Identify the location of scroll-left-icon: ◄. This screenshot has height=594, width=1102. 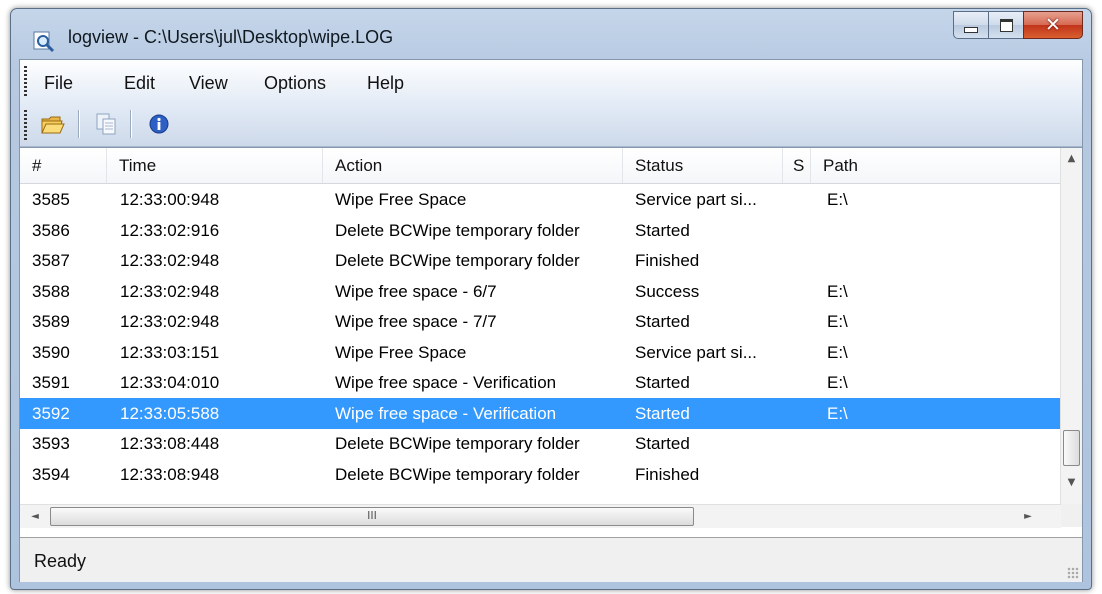
(35, 516).